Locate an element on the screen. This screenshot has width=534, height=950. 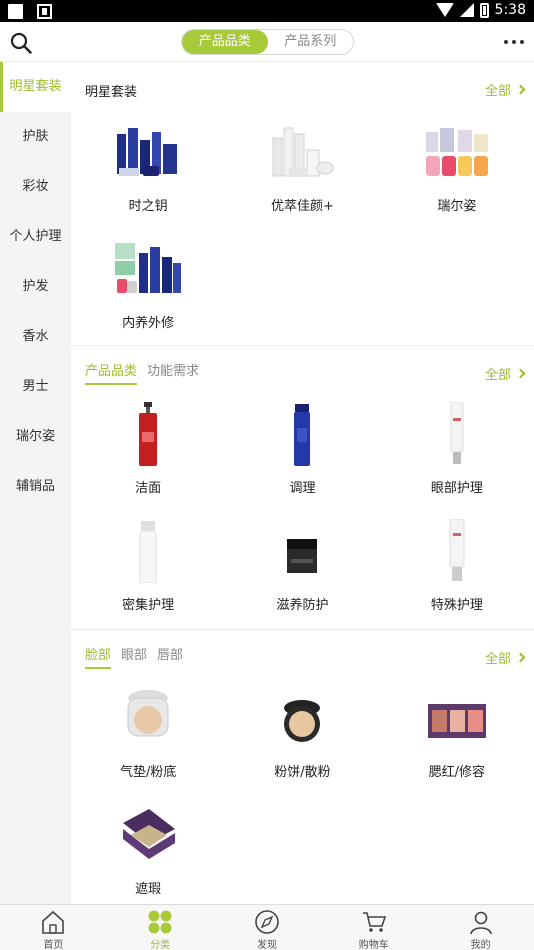
white-tube-icon is located at coordinates (457, 550).